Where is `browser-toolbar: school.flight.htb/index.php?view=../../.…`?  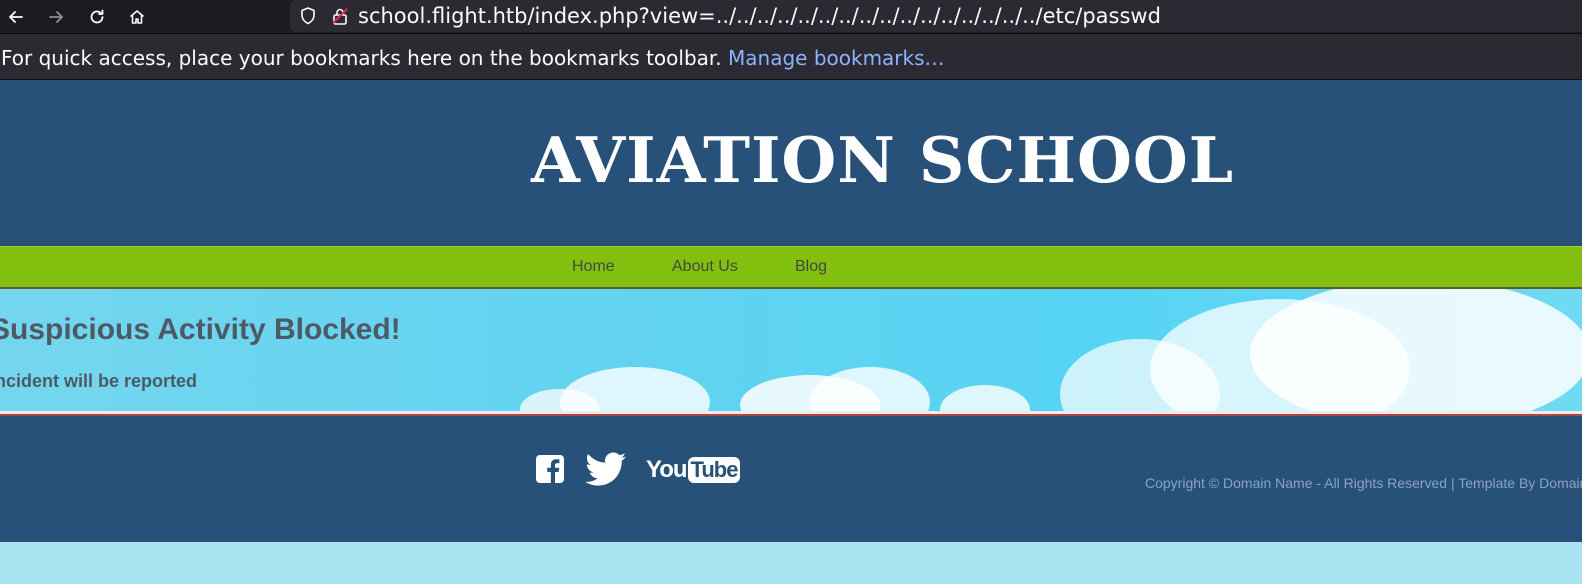 browser-toolbar: school.flight.htb/index.php?view=../../.… is located at coordinates (791, 17).